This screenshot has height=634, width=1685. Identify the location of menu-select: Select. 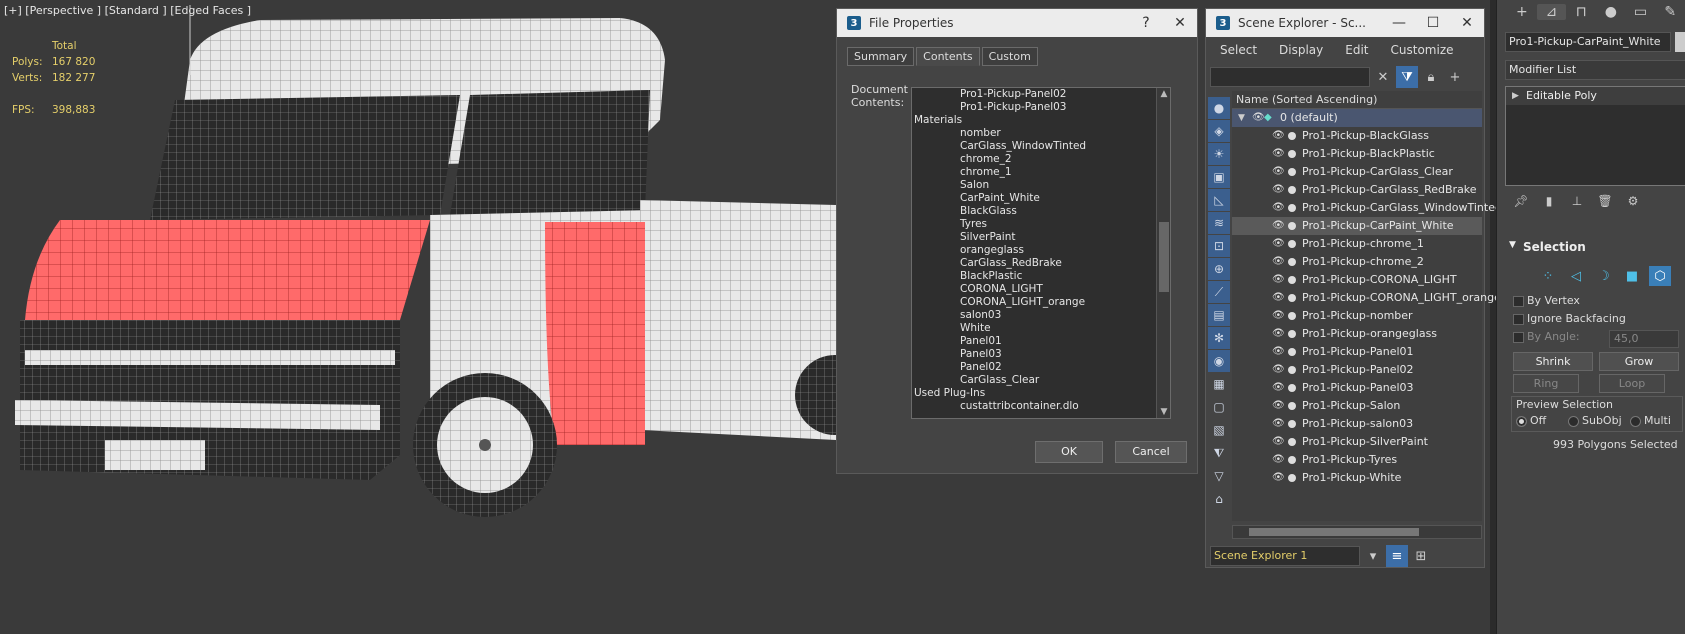
(1238, 50).